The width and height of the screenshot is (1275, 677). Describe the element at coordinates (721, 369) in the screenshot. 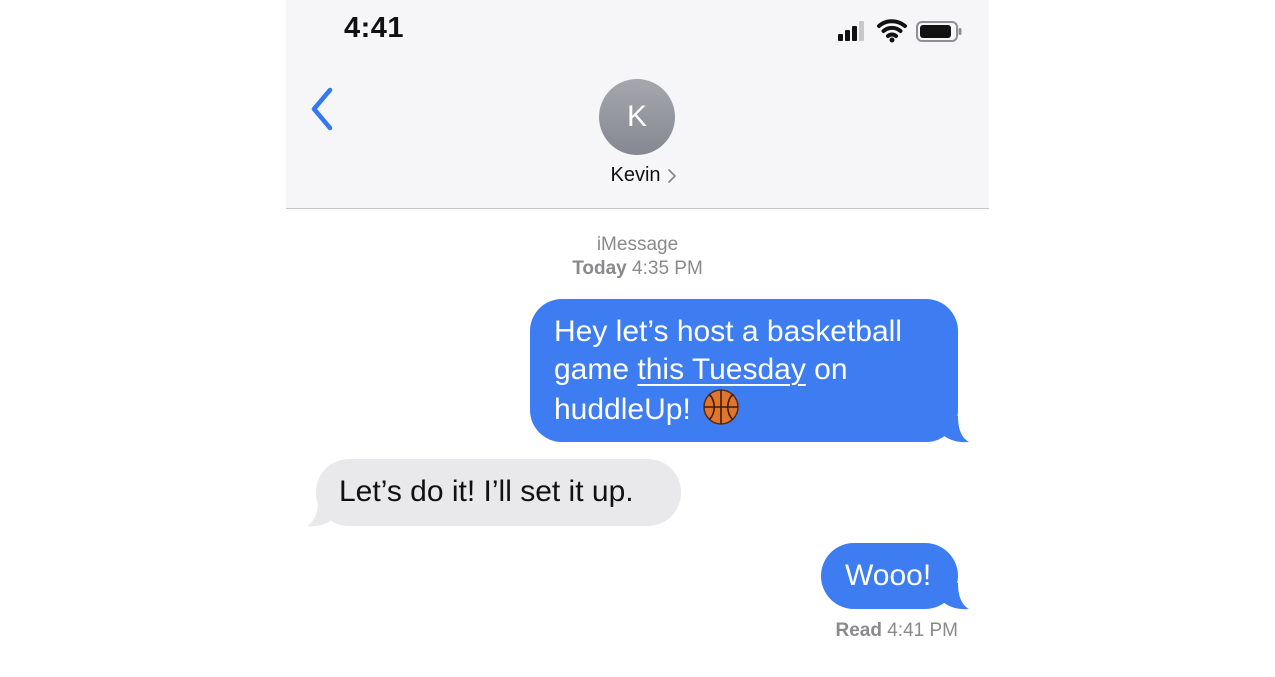

I see `date-link: this Tuesday` at that location.